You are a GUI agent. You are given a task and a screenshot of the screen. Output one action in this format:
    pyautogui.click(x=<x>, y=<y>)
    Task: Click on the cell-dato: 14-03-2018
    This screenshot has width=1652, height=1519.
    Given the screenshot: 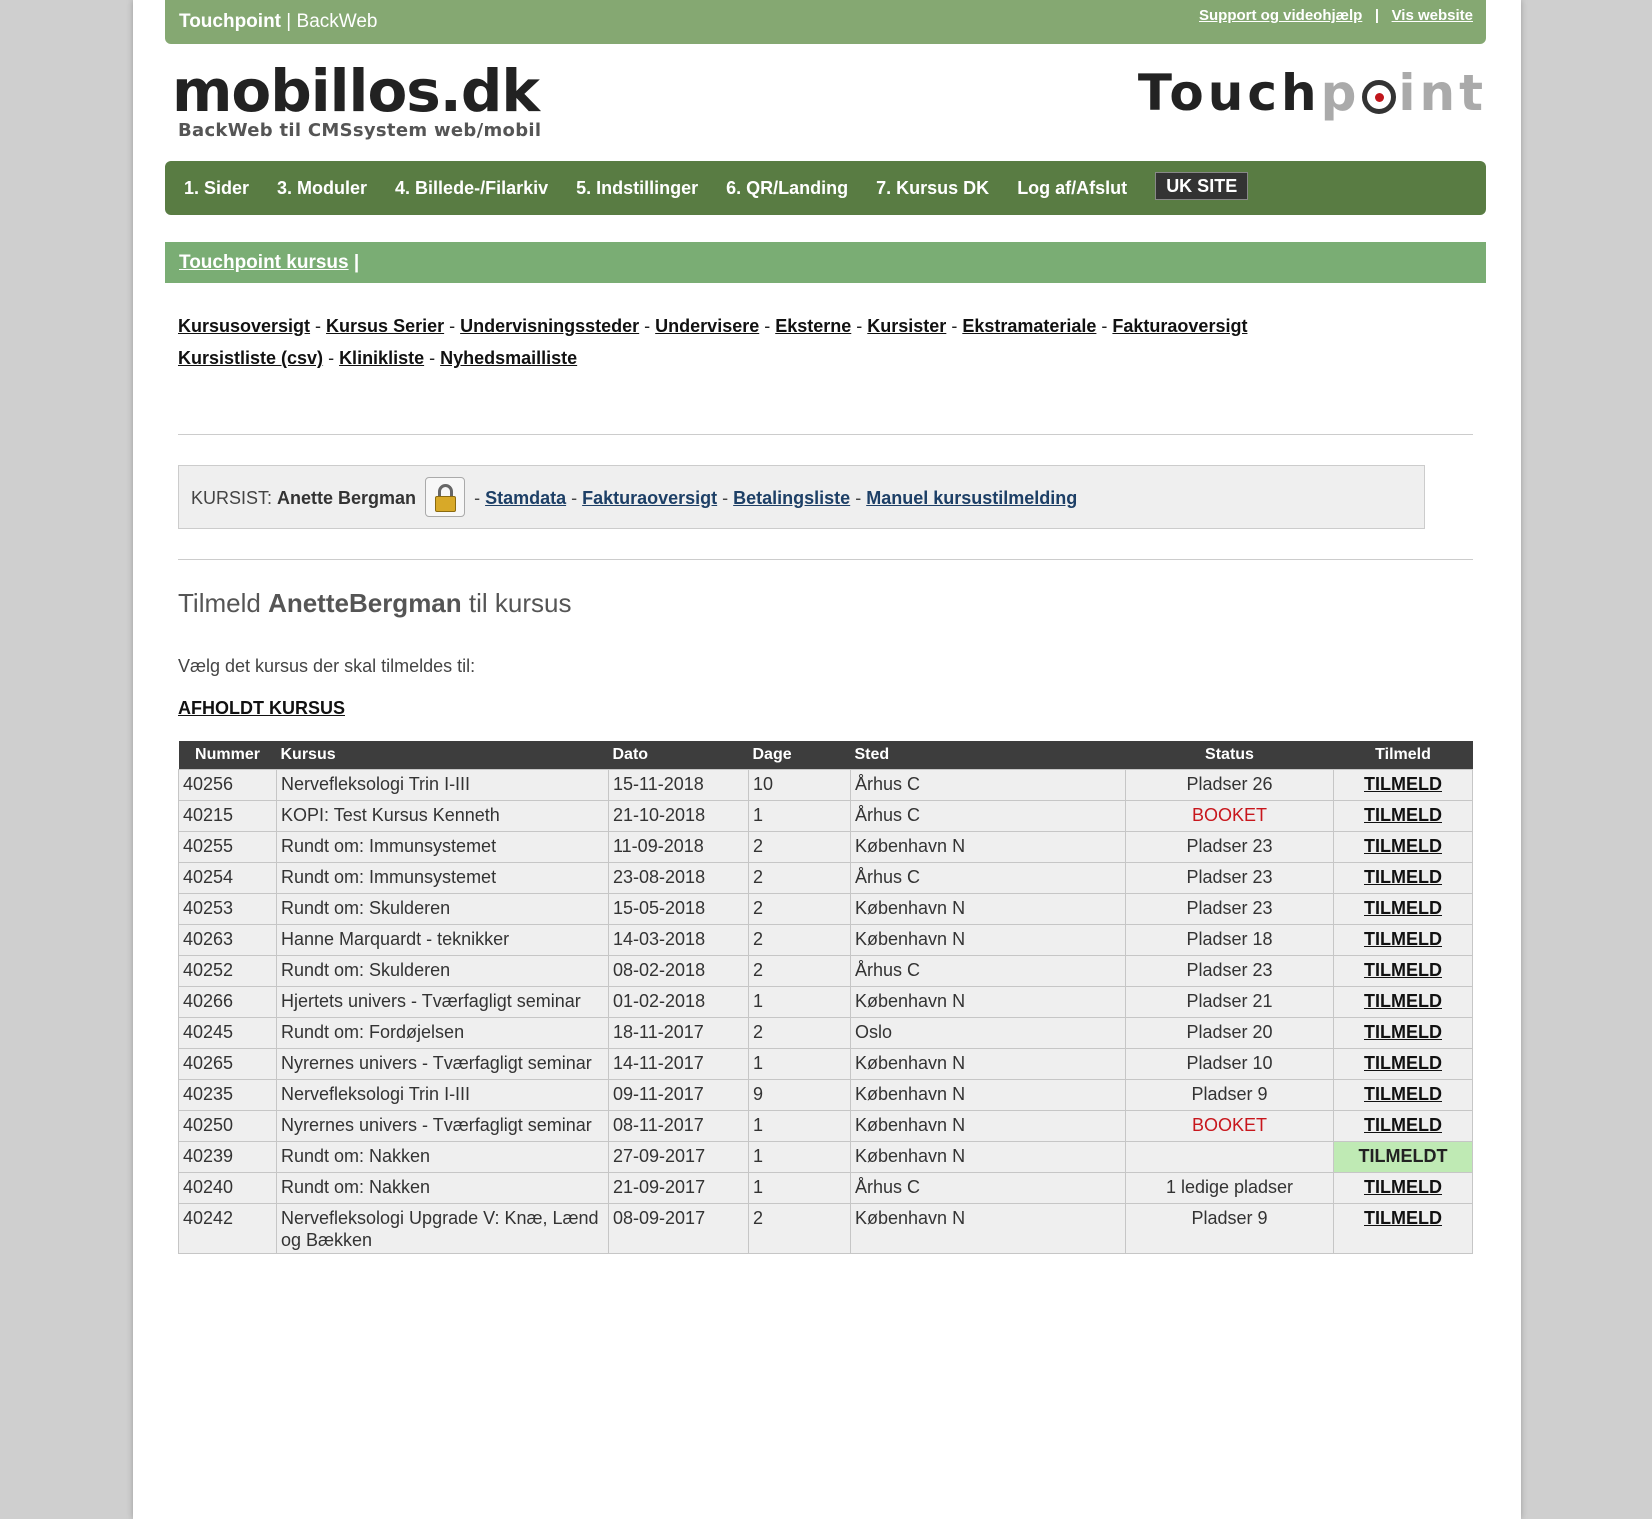 What is the action you would take?
    pyautogui.click(x=678, y=939)
    